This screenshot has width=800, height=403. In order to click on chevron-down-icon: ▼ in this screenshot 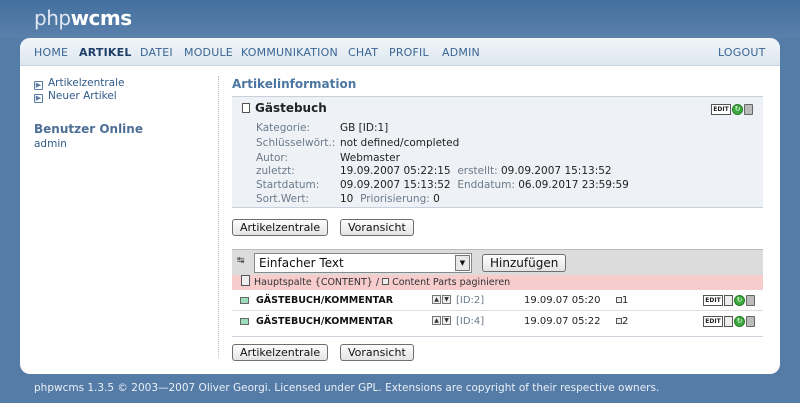, I will do `click(462, 263)`.